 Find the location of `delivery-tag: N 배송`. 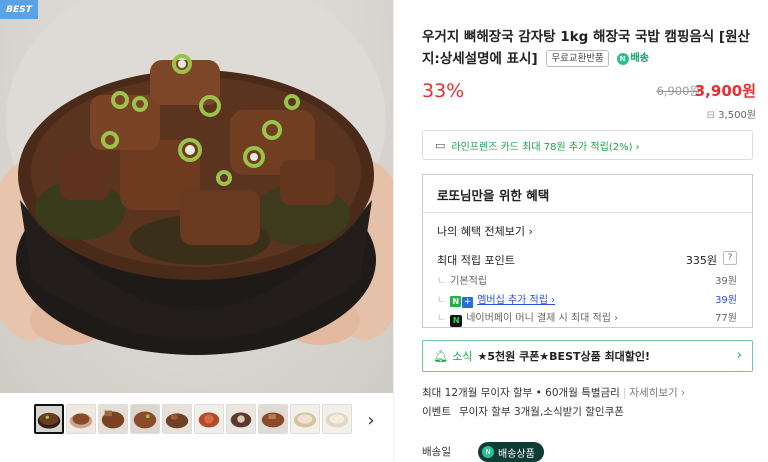

delivery-tag: N 배송 is located at coordinates (632, 59).